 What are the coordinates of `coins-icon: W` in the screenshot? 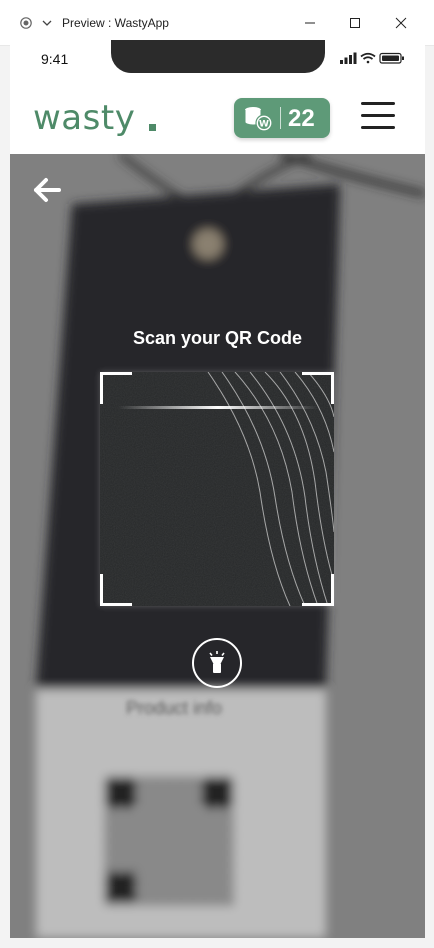 It's located at (258, 119).